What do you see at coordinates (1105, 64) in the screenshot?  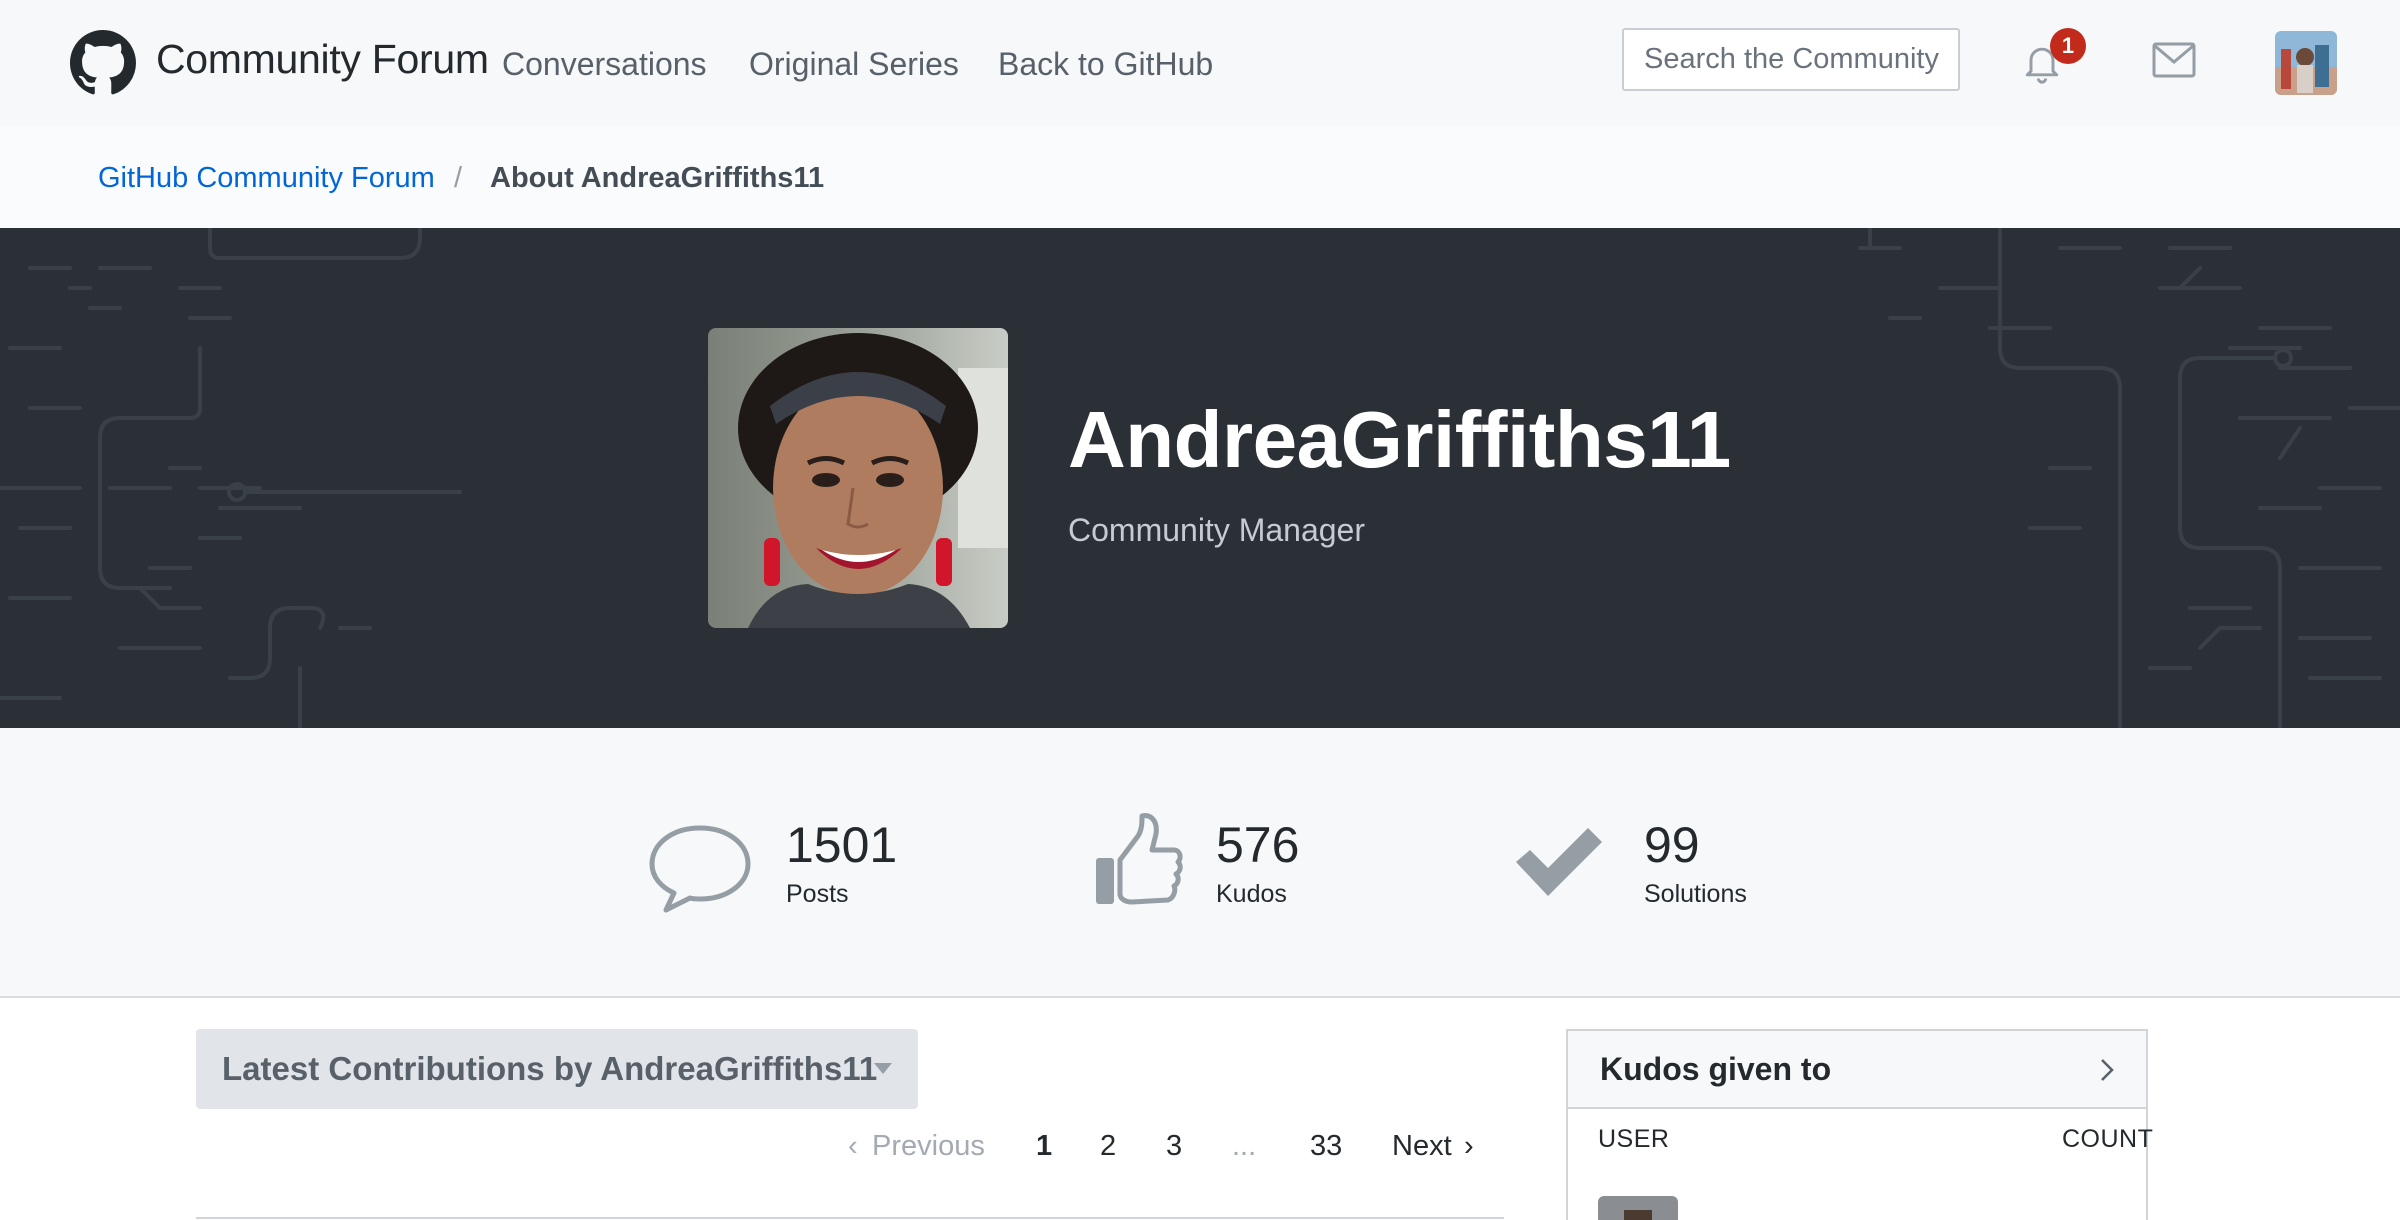 I see `nav-back-to-github: Back to GitHub` at bounding box center [1105, 64].